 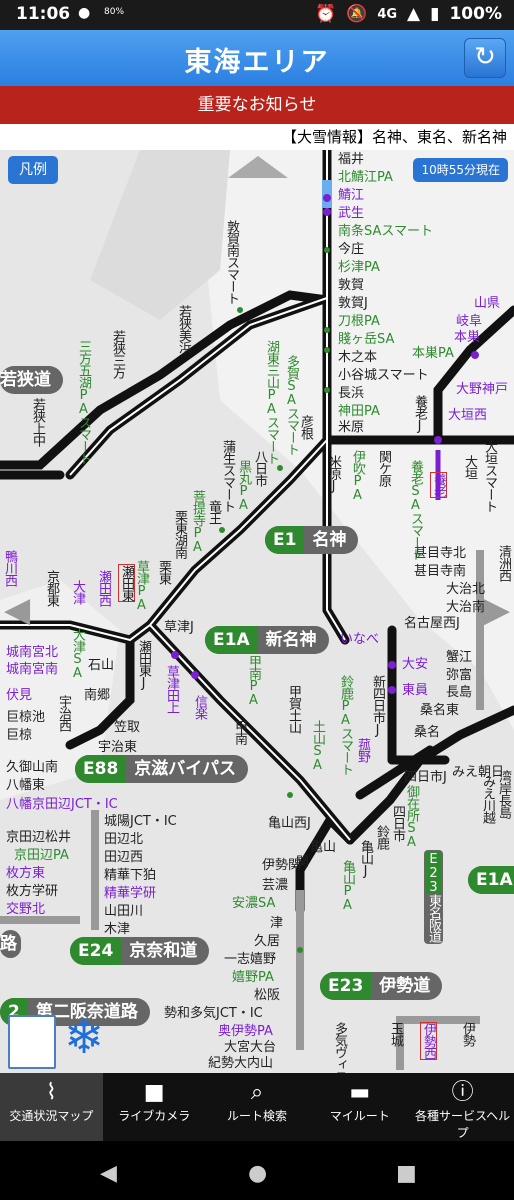 I want to click on label-hisai: 久居, so click(x=267, y=941).